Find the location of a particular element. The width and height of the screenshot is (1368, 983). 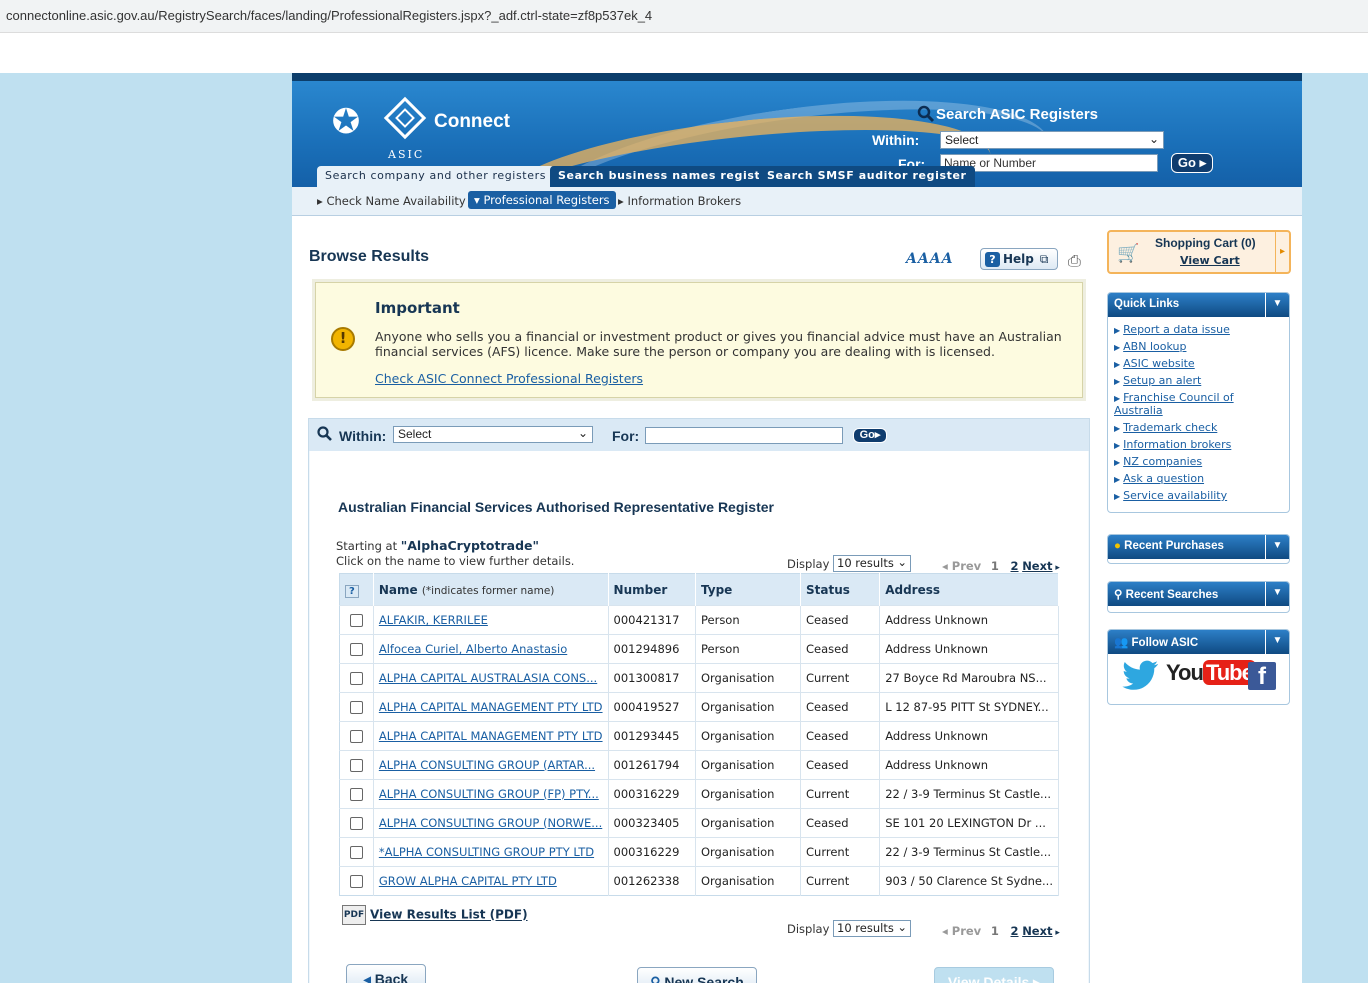

subnav-professional-registers: ▾ Professional Registers is located at coordinates (542, 200).